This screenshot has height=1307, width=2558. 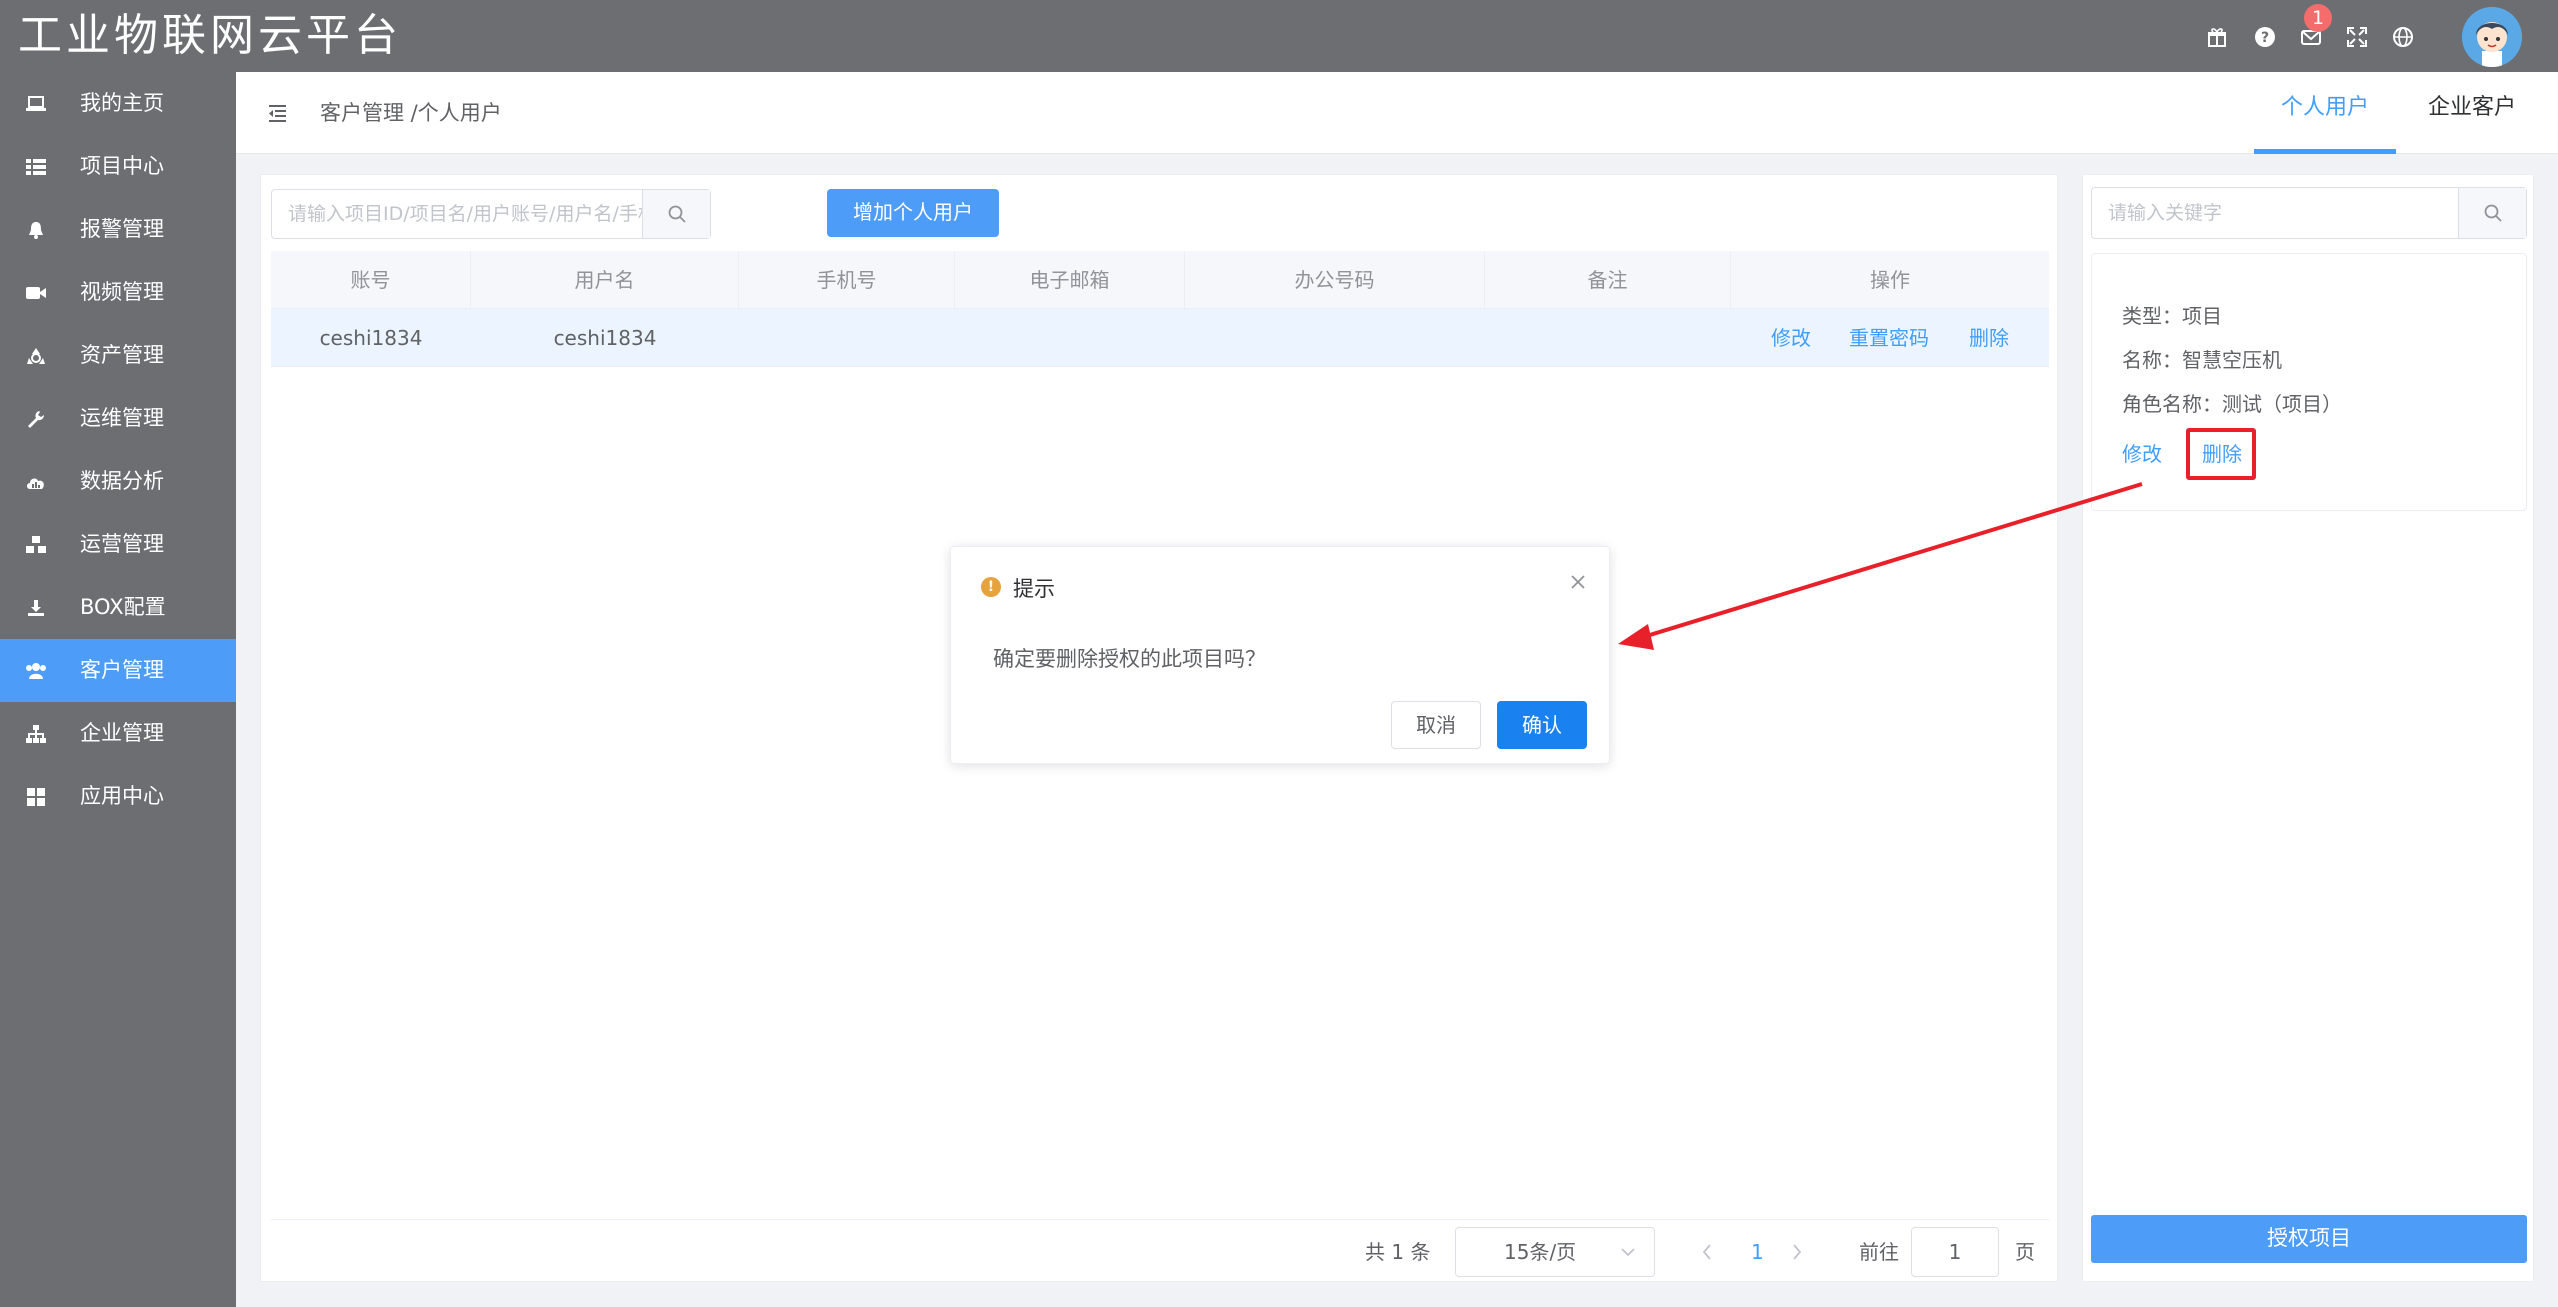 I want to click on app-header: 工业物联网云平台 ? 1, so click(x=1279, y=36).